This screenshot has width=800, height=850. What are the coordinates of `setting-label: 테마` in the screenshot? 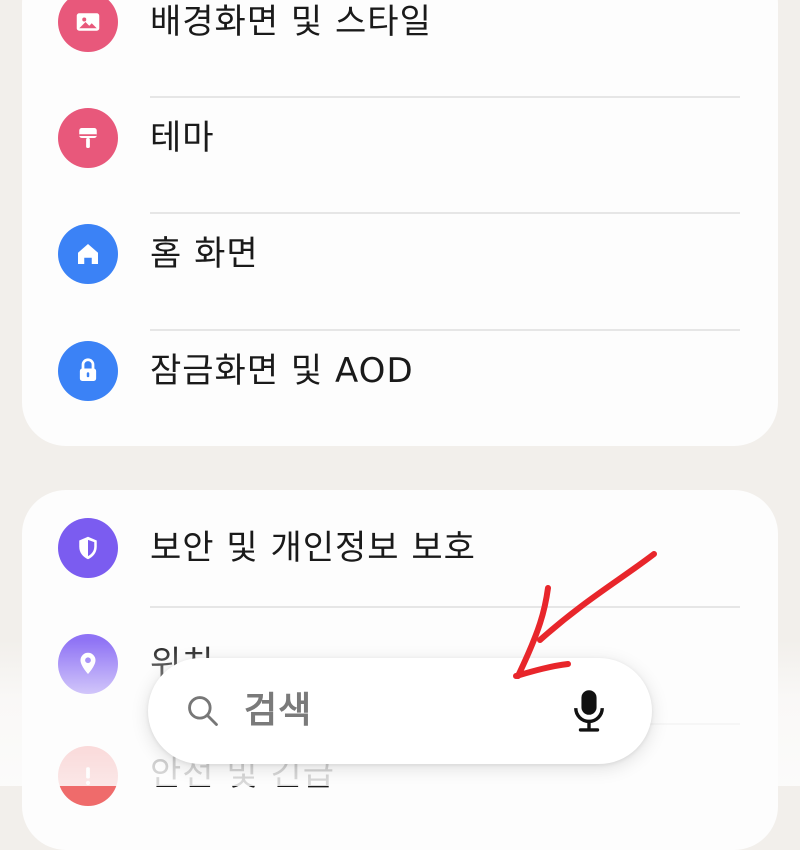 It's located at (182, 138).